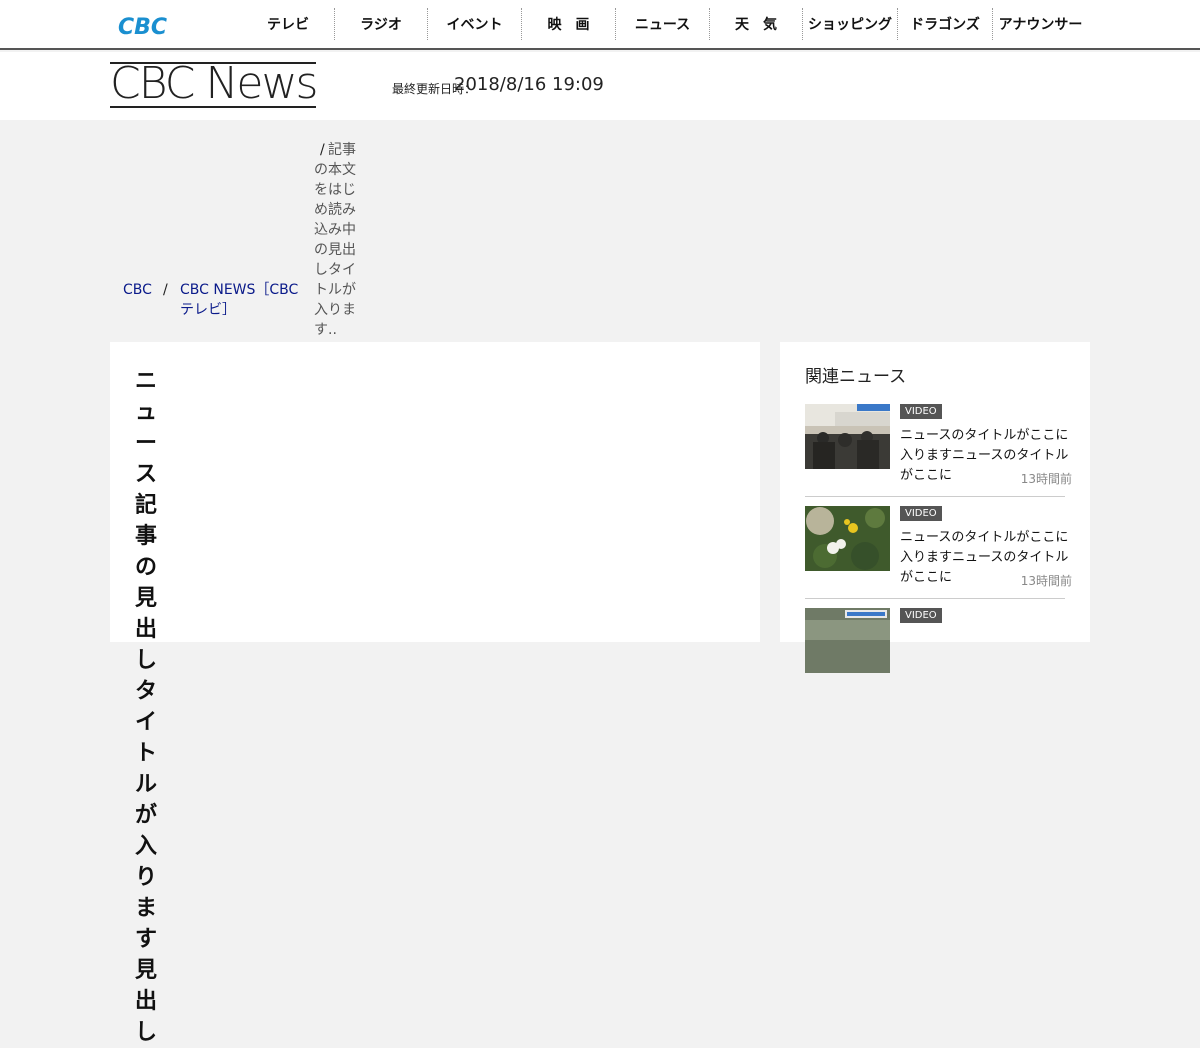  I want to click on breadcrumb-section-link: CBC NEWS［CBCテレビ］, so click(246, 300).